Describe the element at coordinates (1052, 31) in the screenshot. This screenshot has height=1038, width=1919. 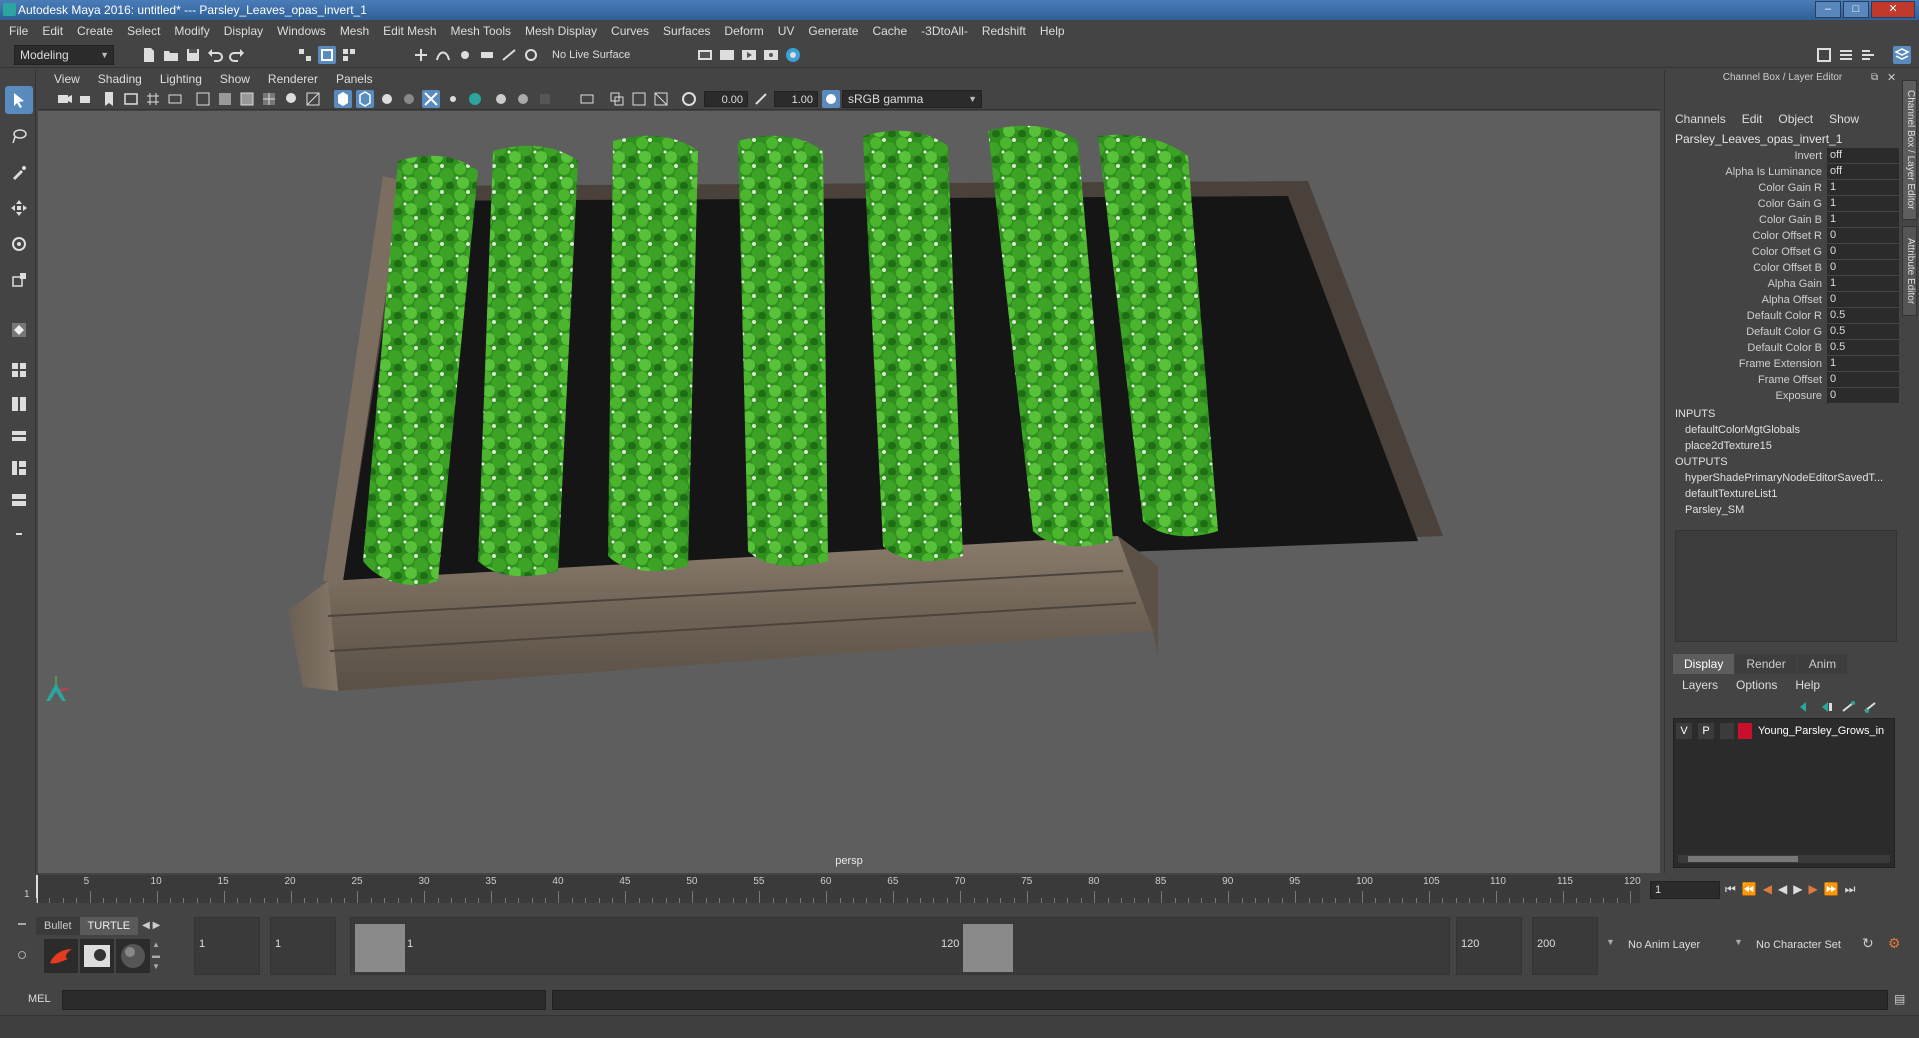
I see `menu-help: Help` at that location.